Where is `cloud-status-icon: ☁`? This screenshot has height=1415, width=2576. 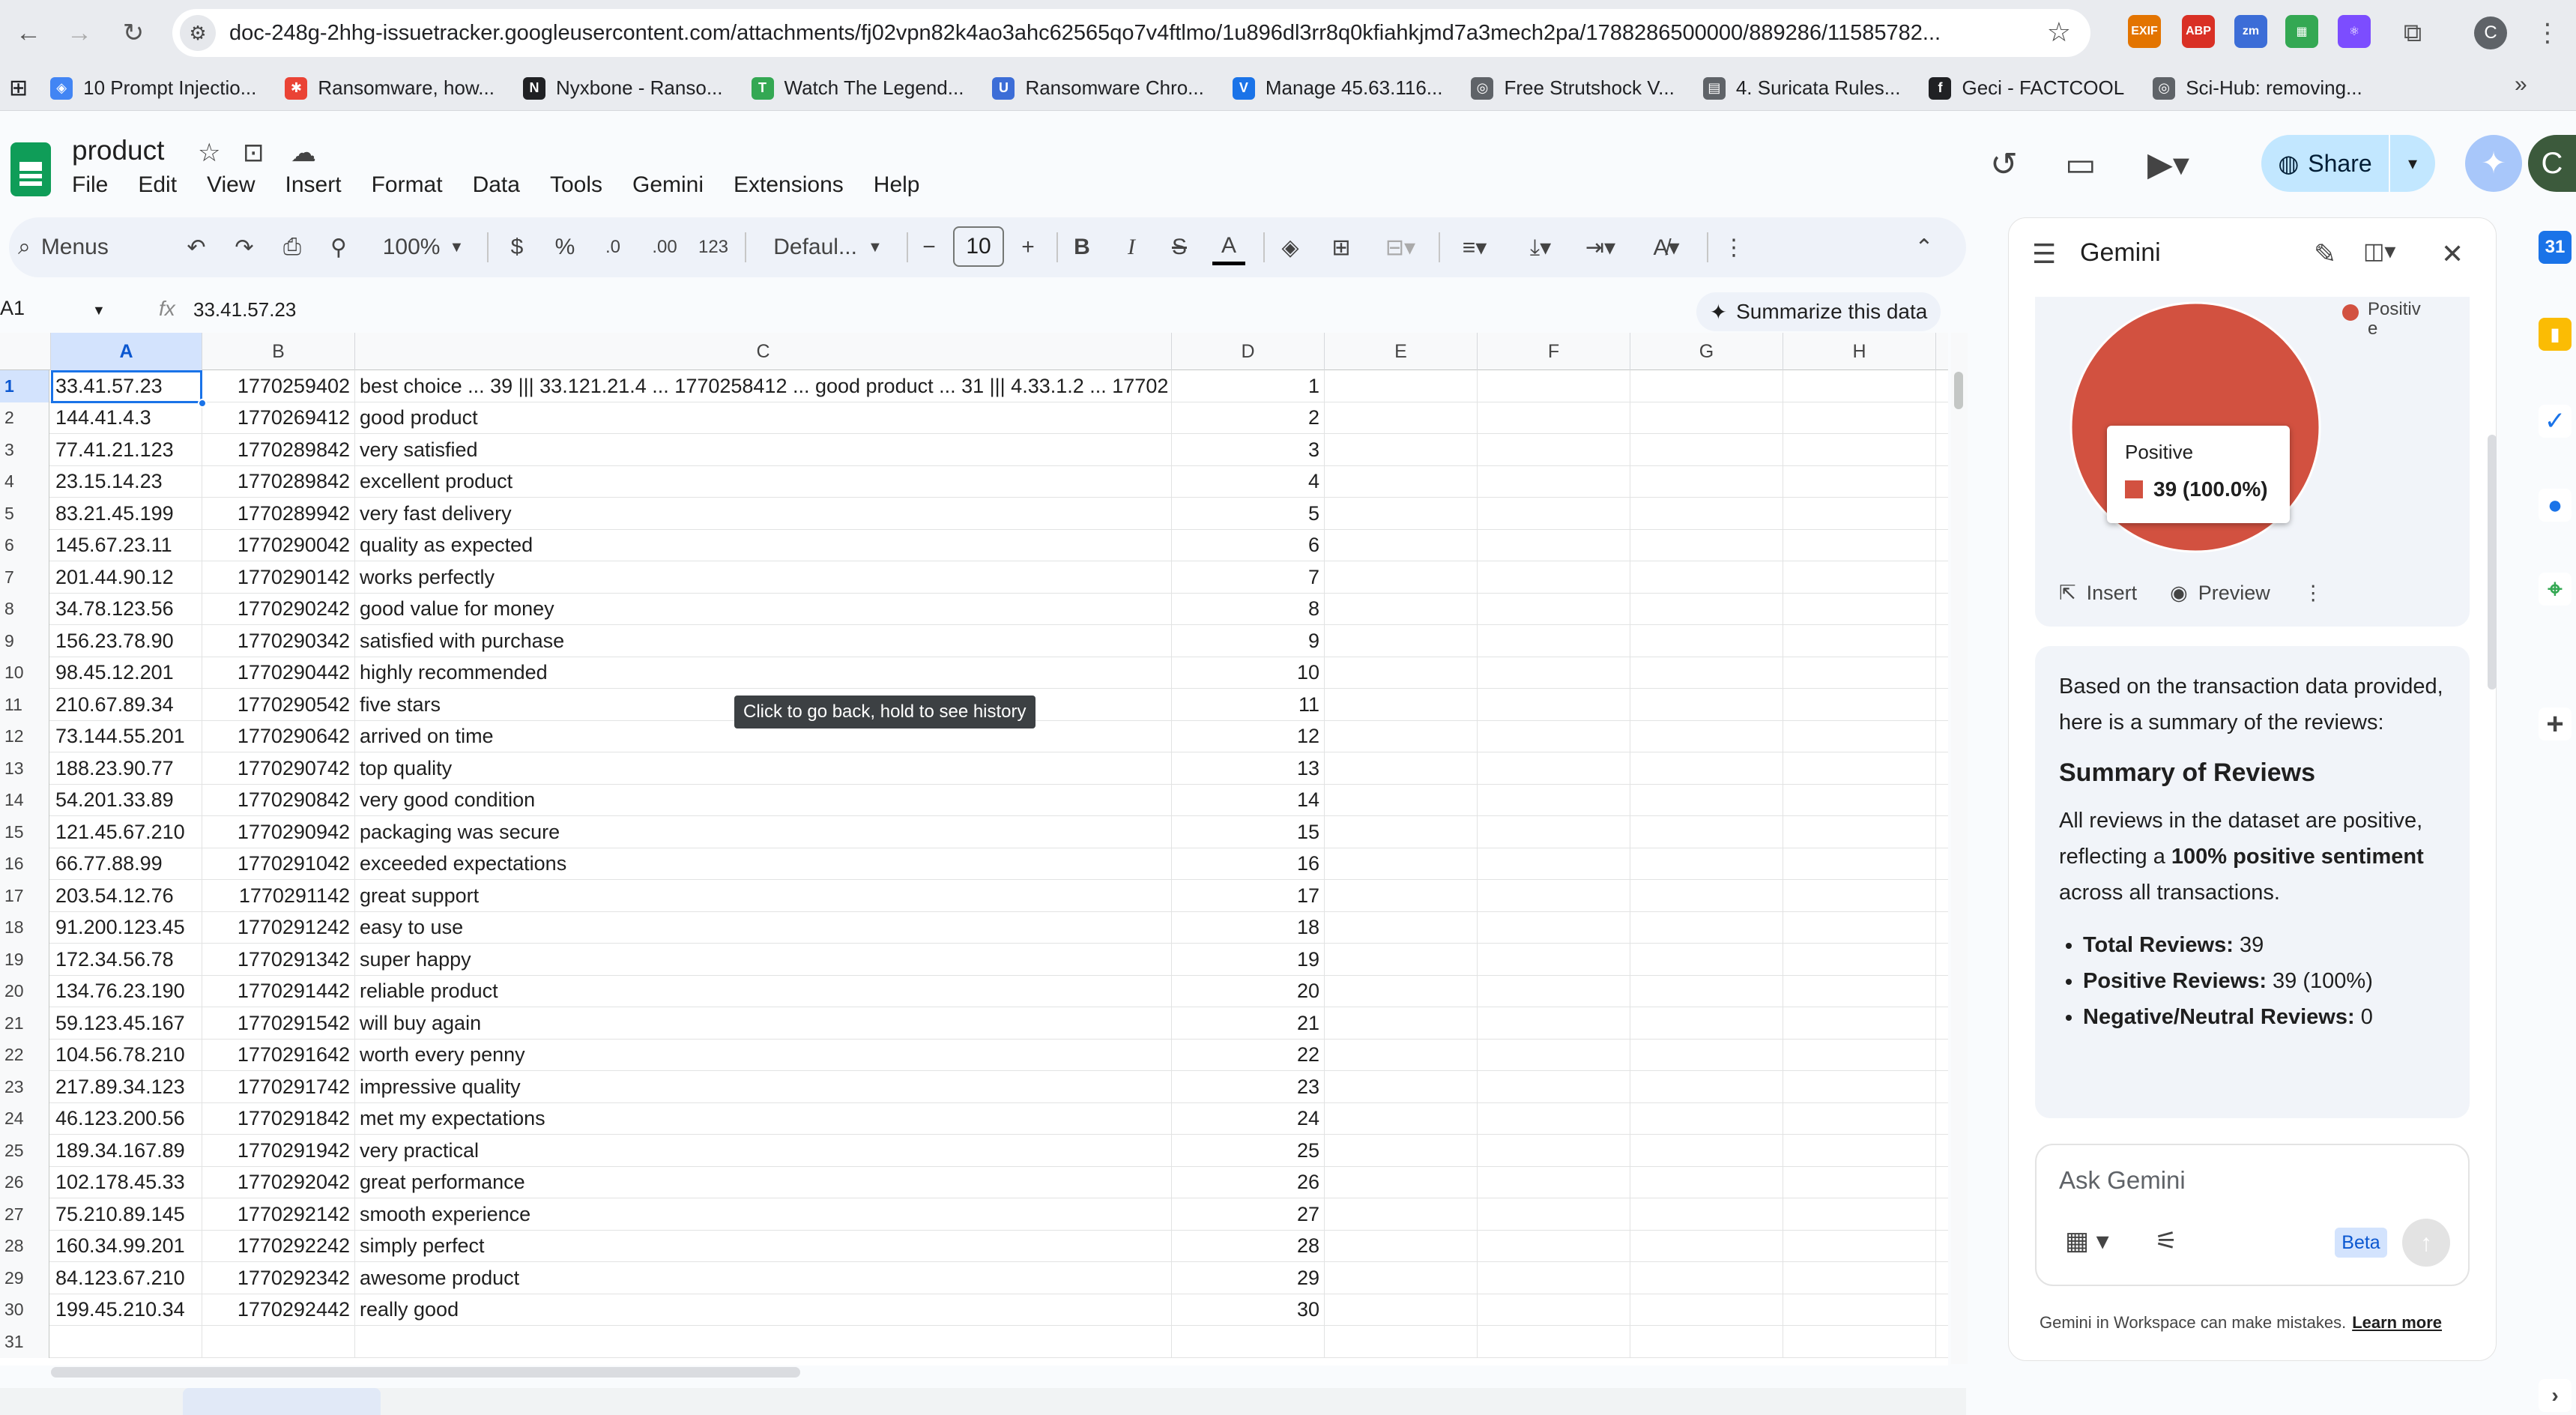
cloud-status-icon: ☁ is located at coordinates (303, 153).